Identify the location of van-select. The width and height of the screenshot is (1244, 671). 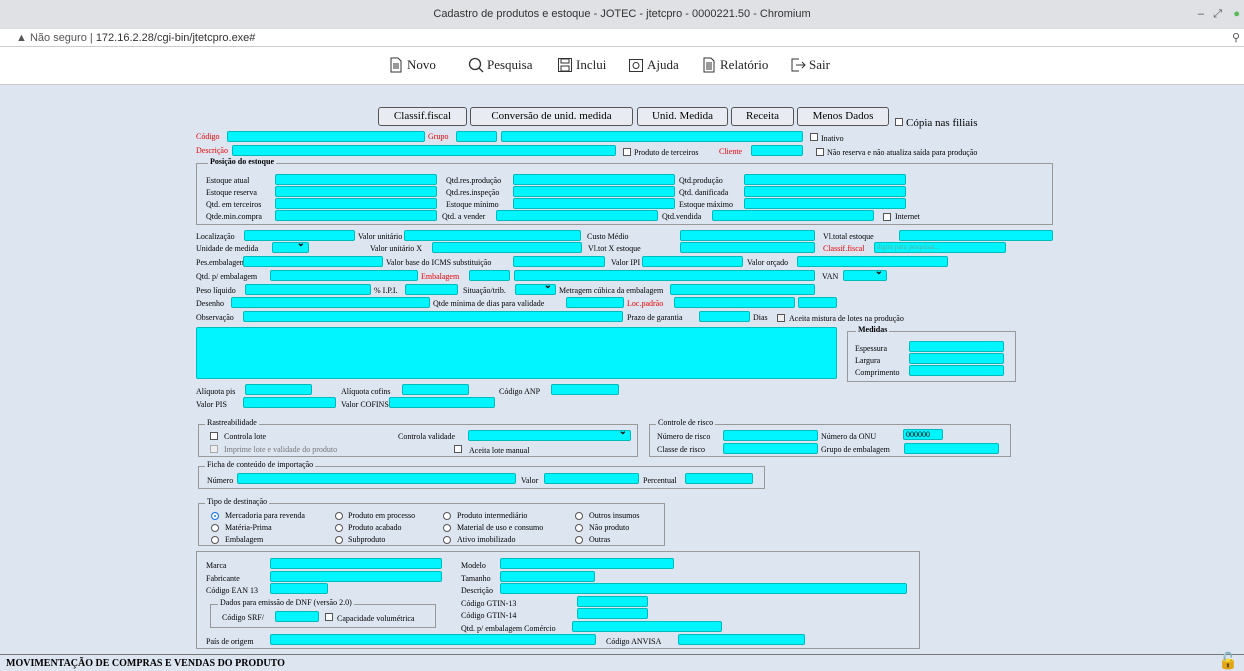
(865, 273).